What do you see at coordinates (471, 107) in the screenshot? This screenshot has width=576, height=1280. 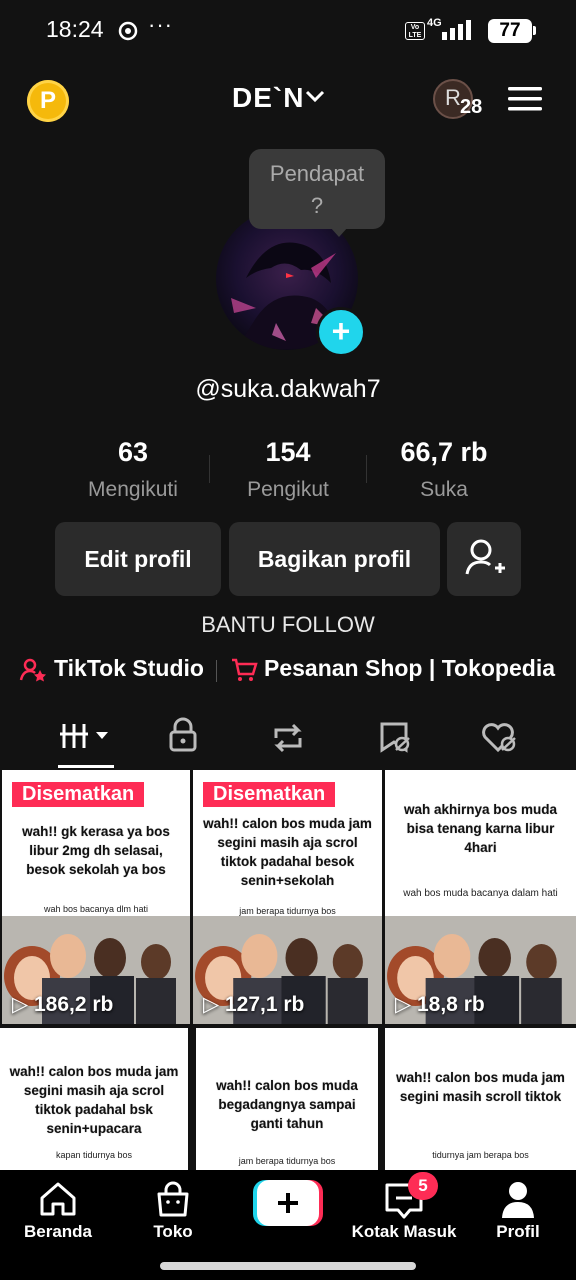 I see `notification-count: 28` at bounding box center [471, 107].